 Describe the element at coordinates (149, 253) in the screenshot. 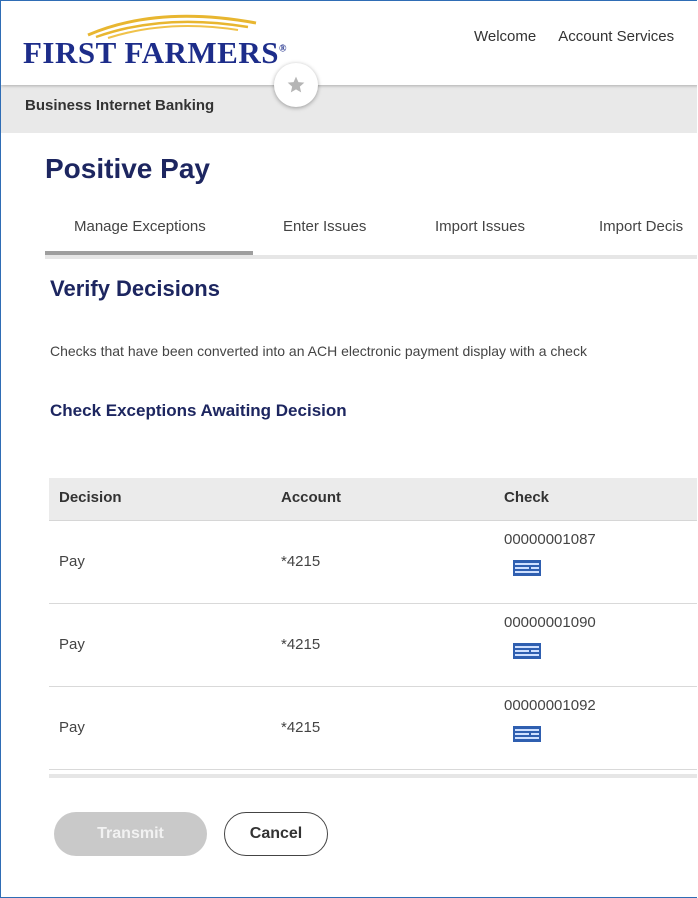

I see `active-tab-indicator` at that location.